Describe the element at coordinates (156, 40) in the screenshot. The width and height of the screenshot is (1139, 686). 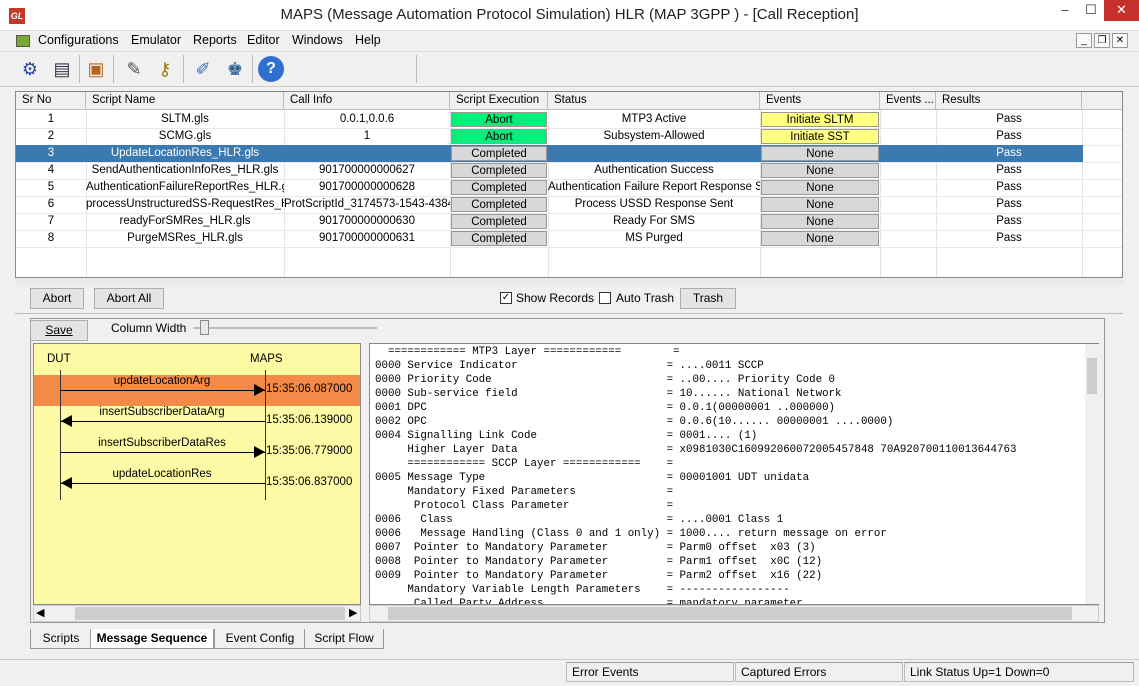
I see `menu-emulator: Emulator` at that location.